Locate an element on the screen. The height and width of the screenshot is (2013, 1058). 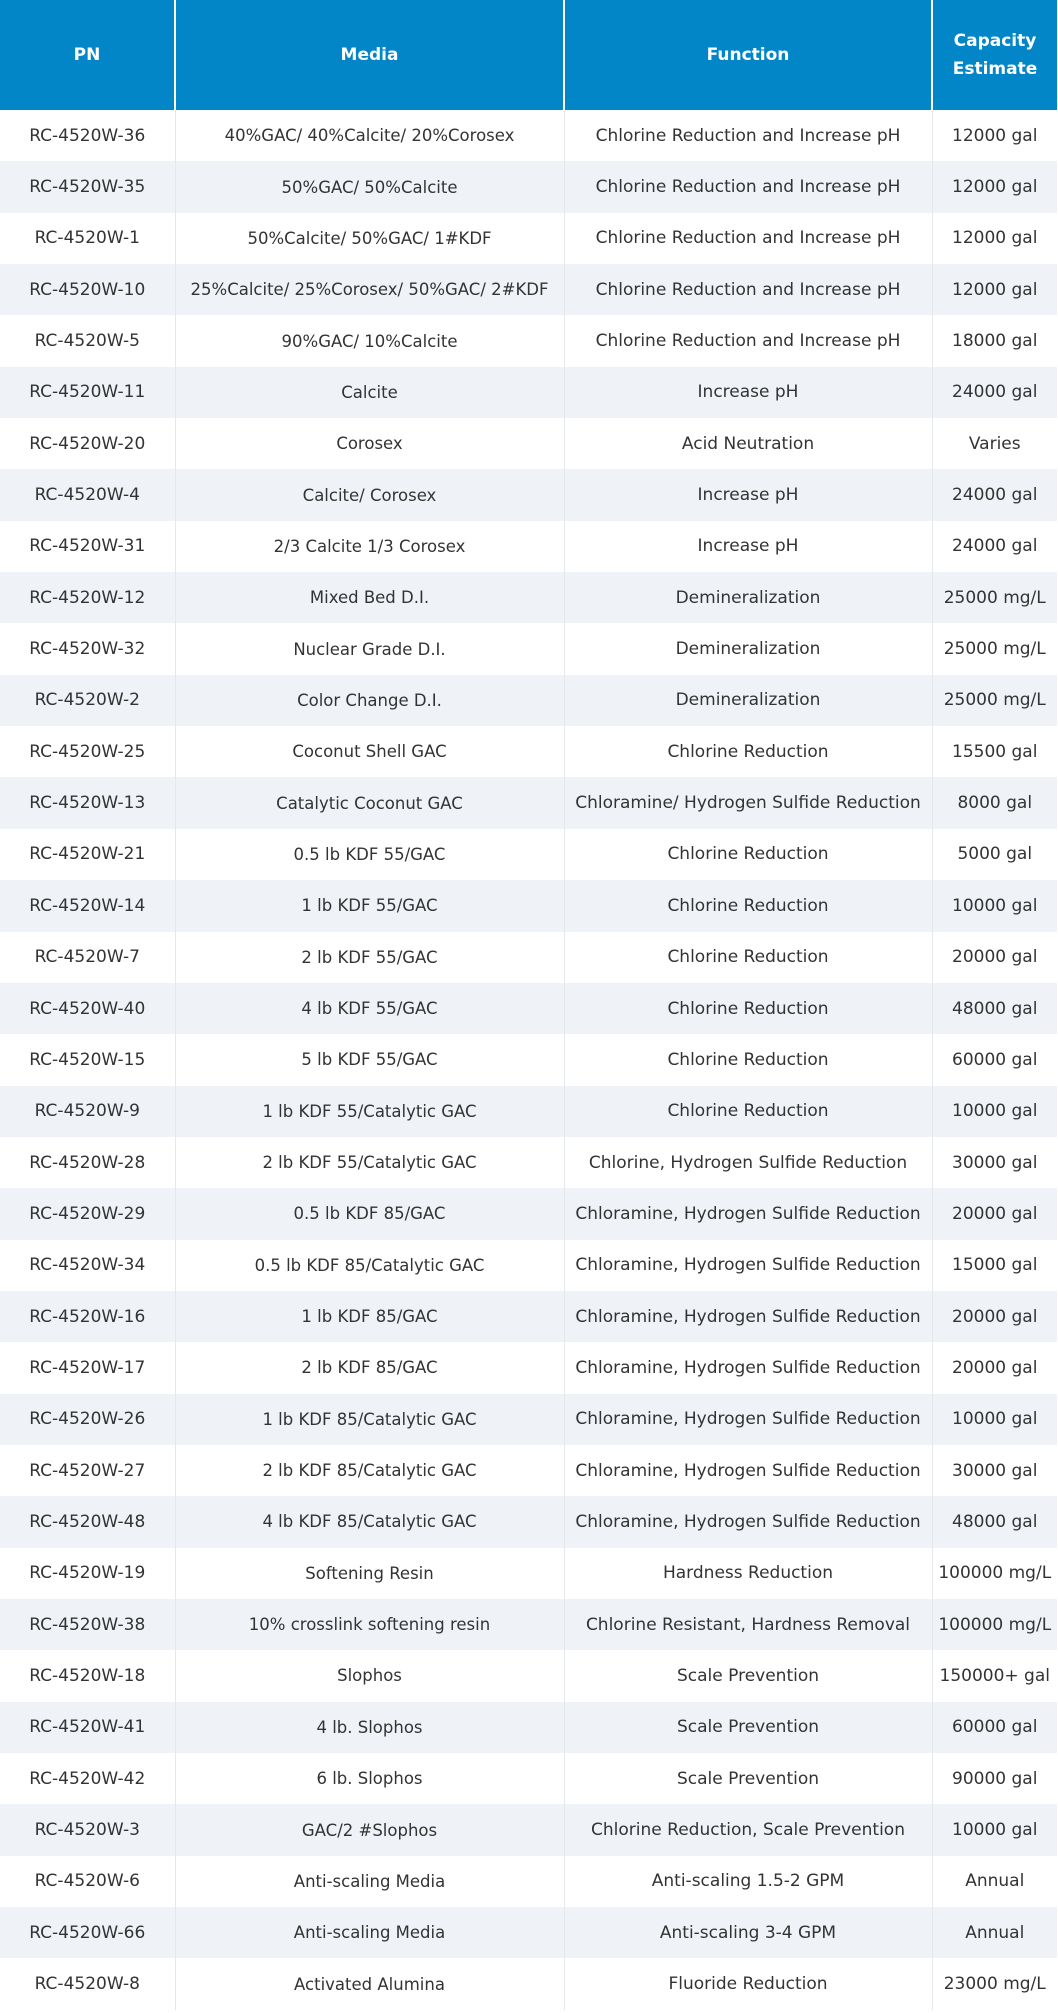
cell-media: Catalytic Coconut GAC is located at coordinates (370, 803).